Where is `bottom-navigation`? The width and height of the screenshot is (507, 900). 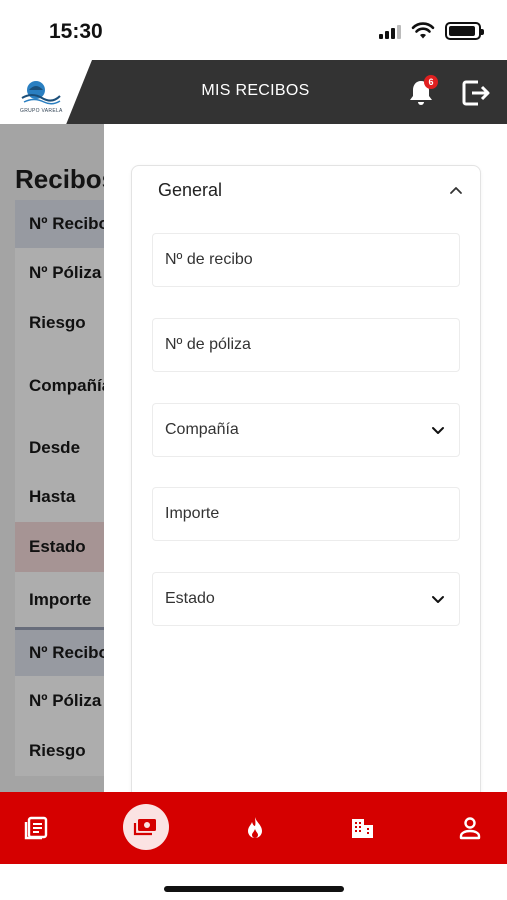 bottom-navigation is located at coordinates (253, 828).